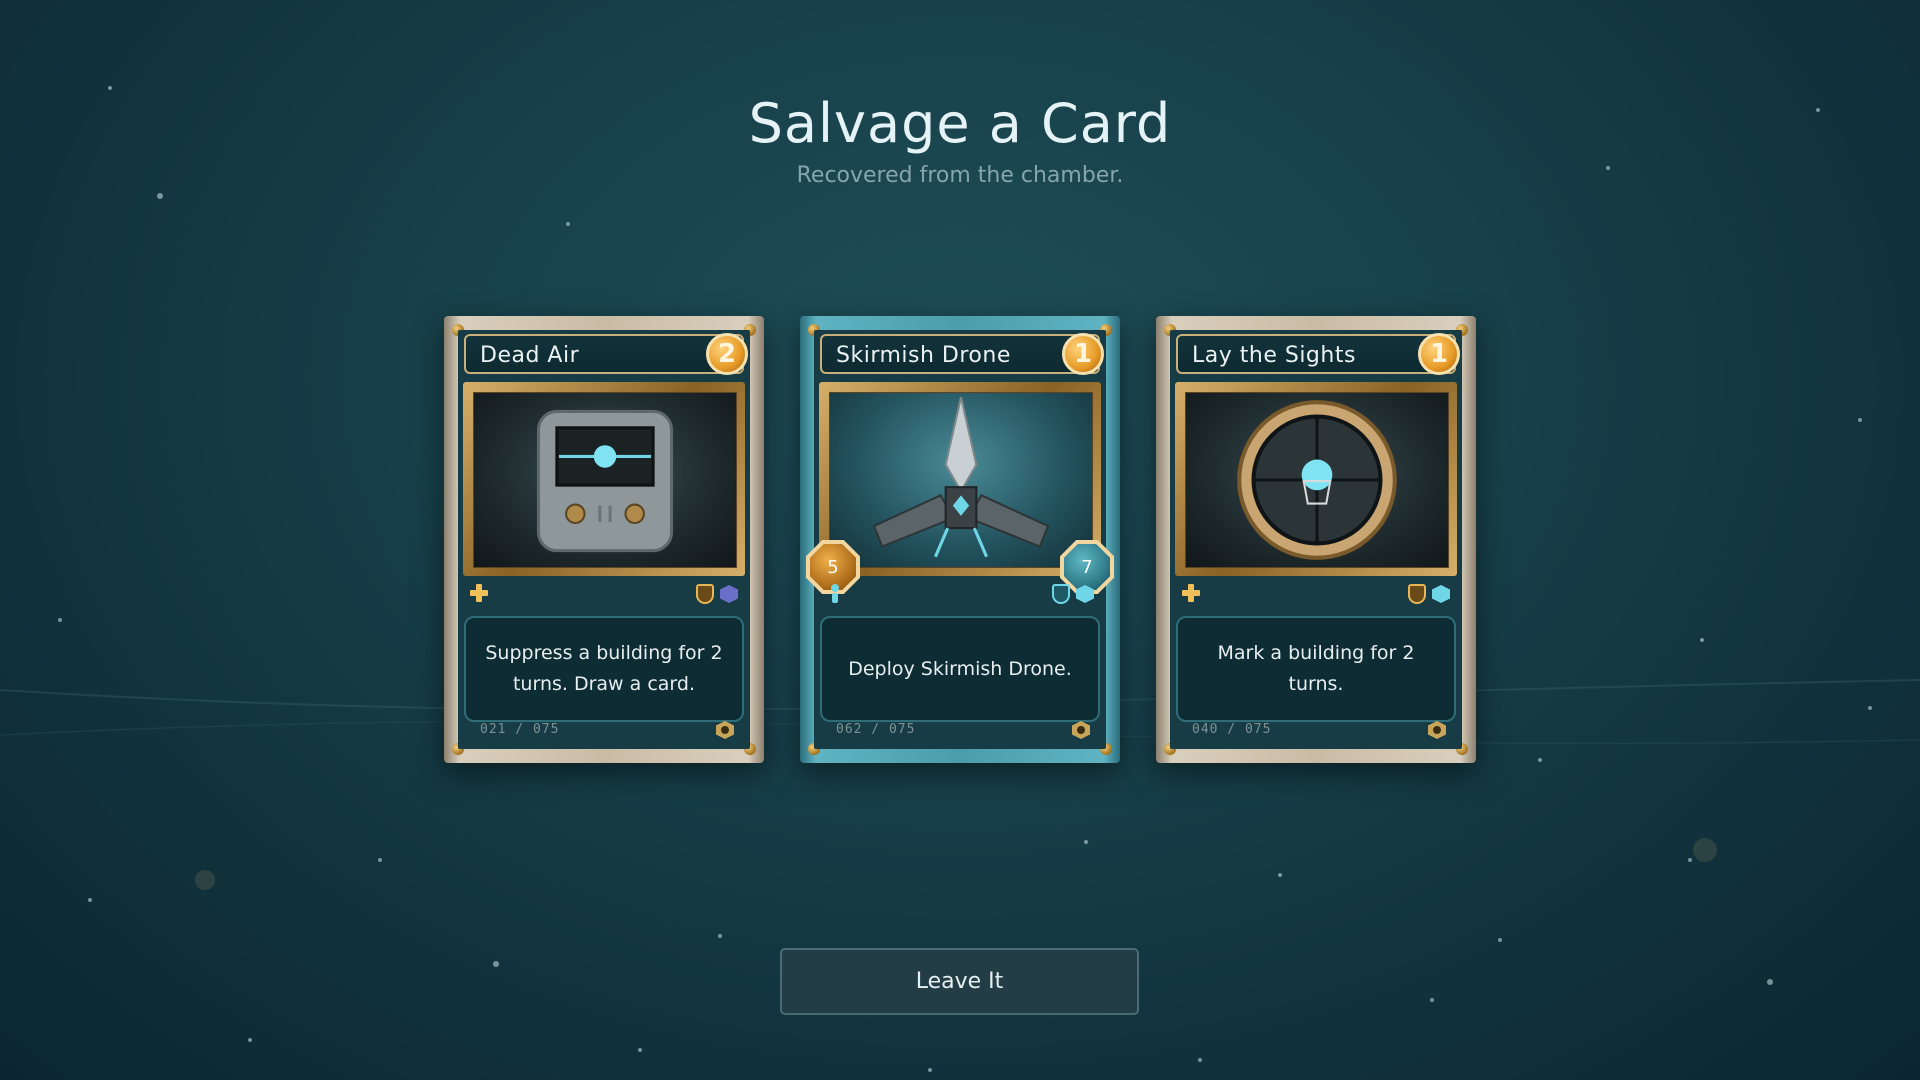 The height and width of the screenshot is (1080, 1920). I want to click on card-name-bar: Lay the Sights 1, so click(1318, 354).